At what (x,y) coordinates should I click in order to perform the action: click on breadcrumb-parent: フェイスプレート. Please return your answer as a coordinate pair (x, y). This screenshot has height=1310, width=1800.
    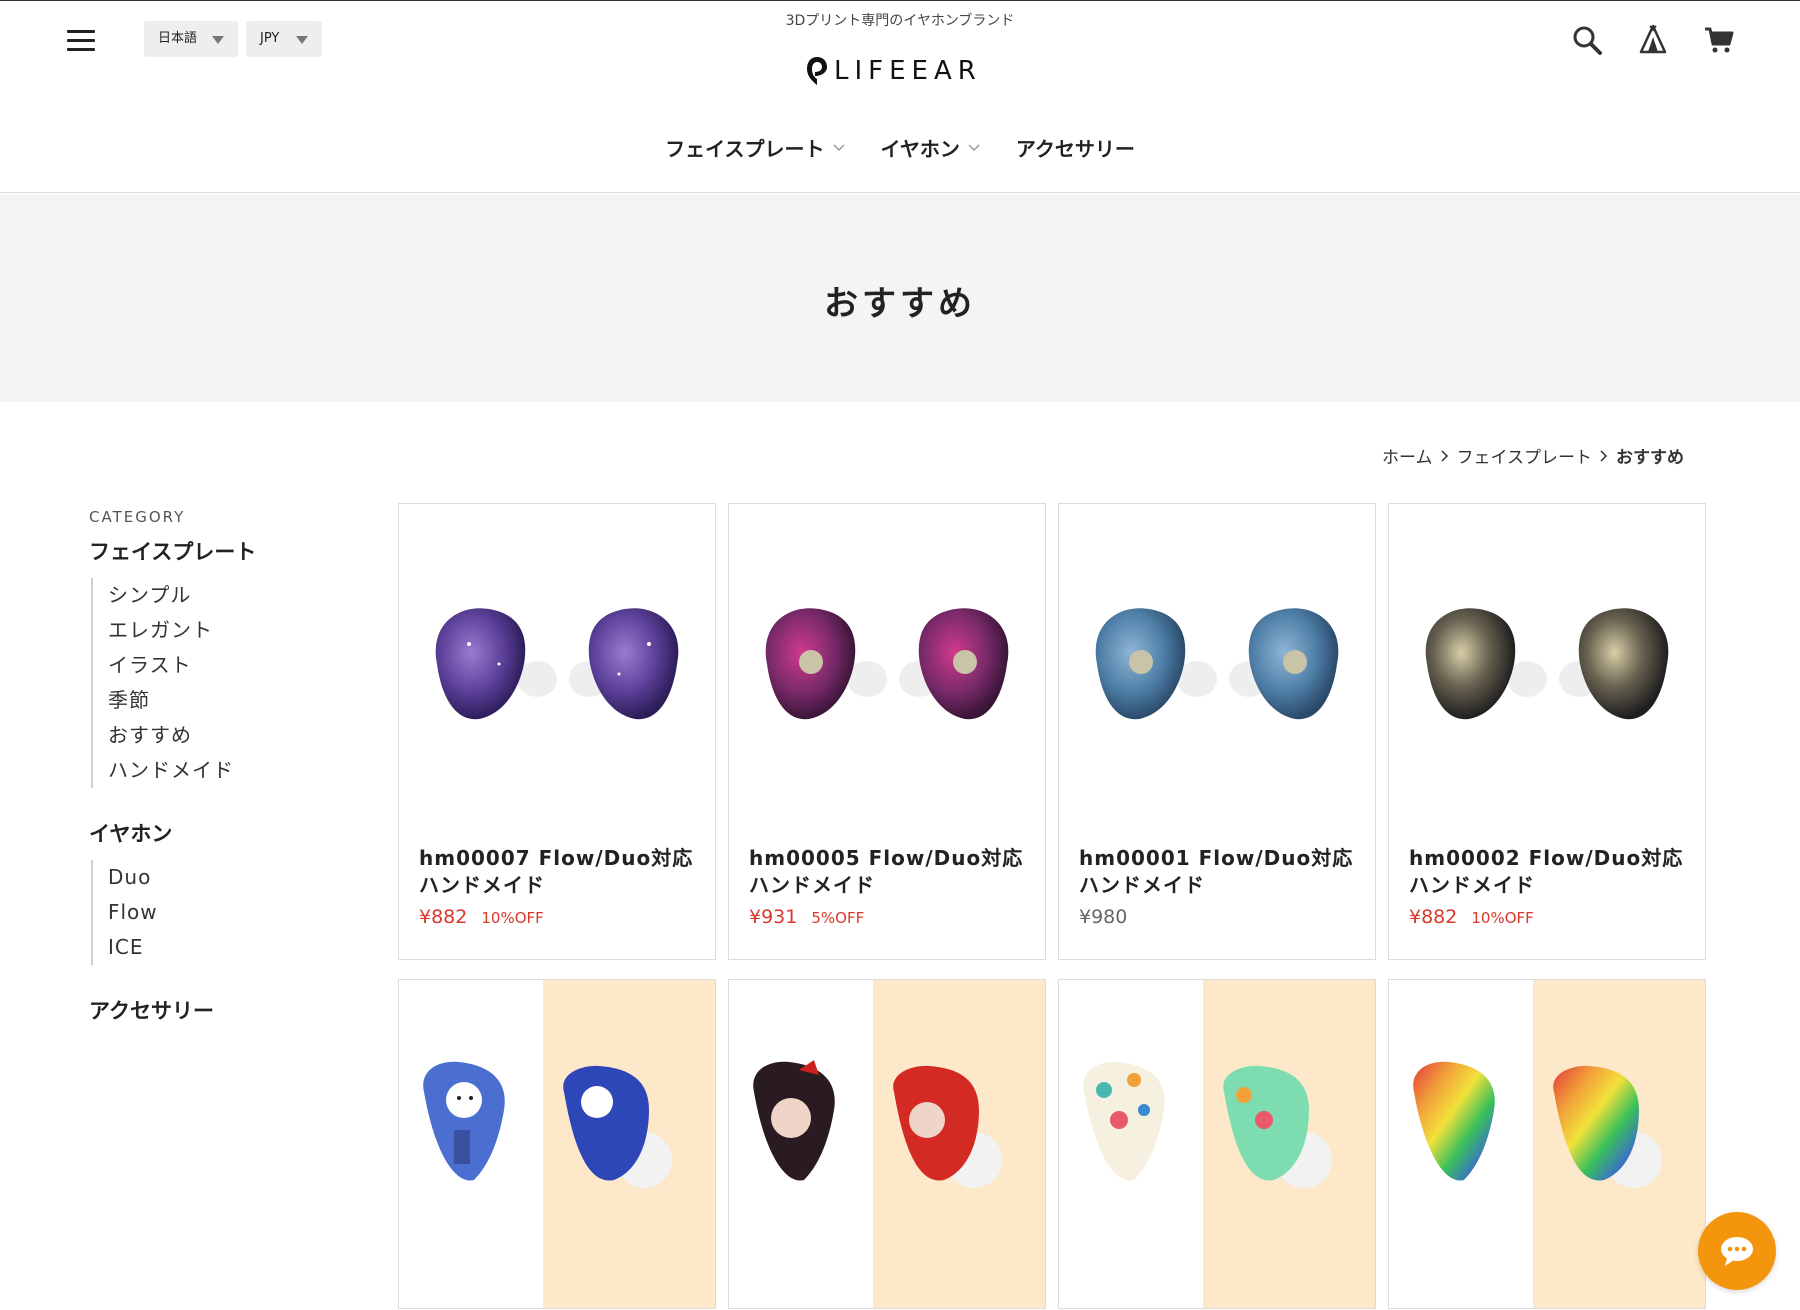
    Looking at the image, I should click on (1525, 455).